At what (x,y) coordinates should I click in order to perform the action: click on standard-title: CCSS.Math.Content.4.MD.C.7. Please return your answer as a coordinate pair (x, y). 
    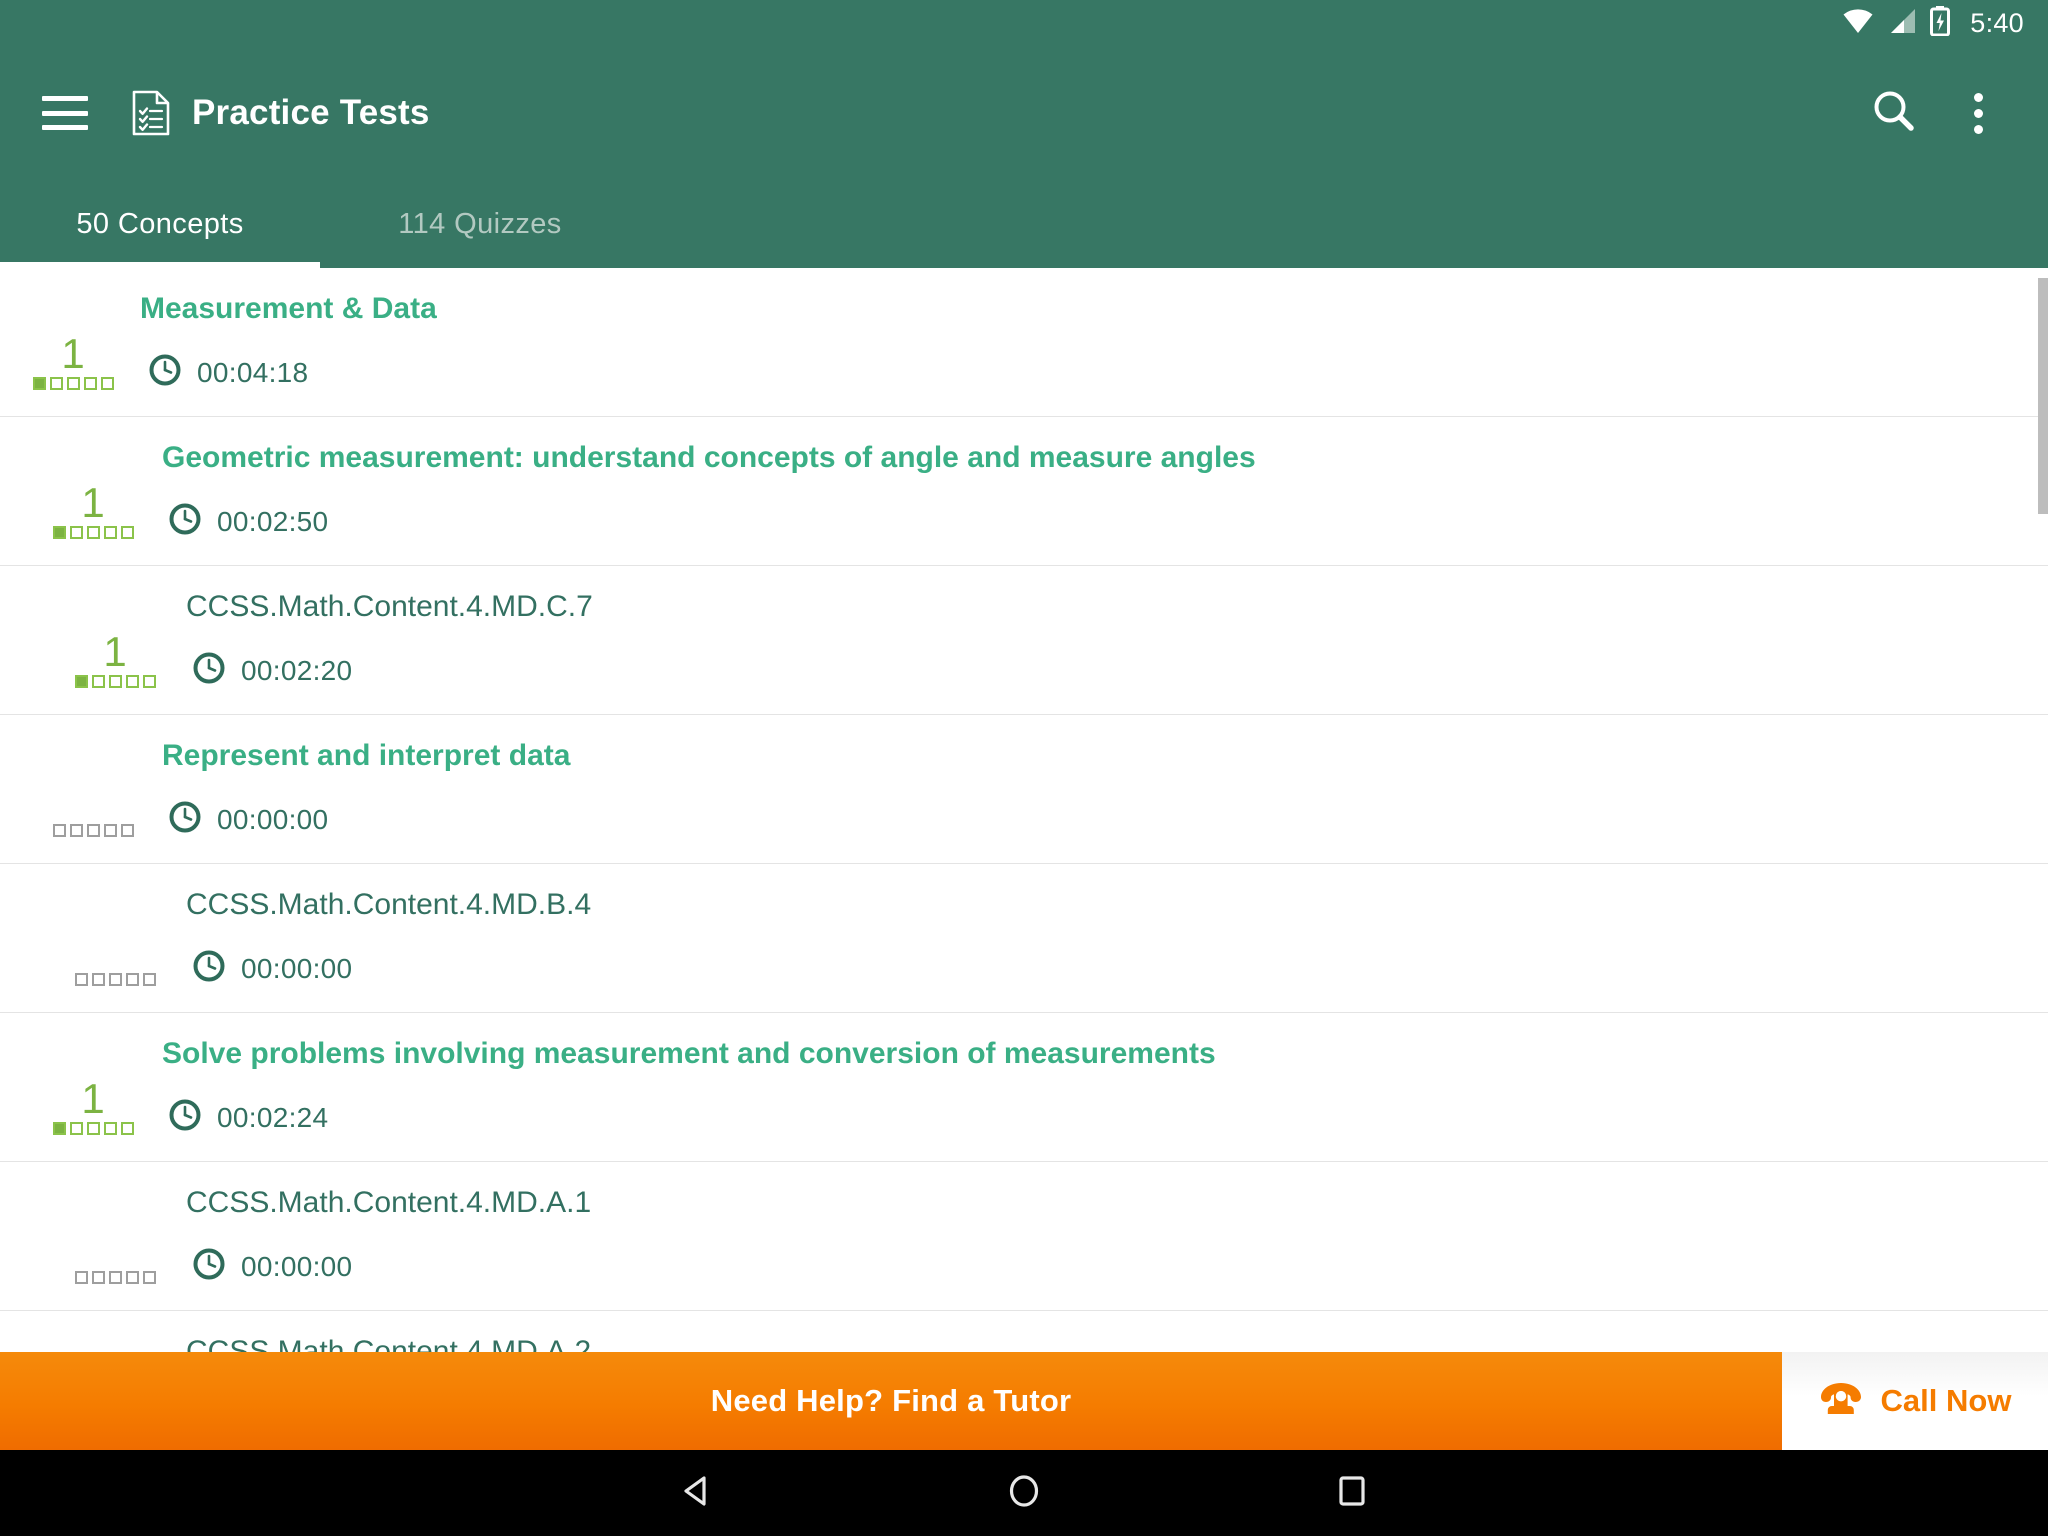
    Looking at the image, I should click on (389, 606).